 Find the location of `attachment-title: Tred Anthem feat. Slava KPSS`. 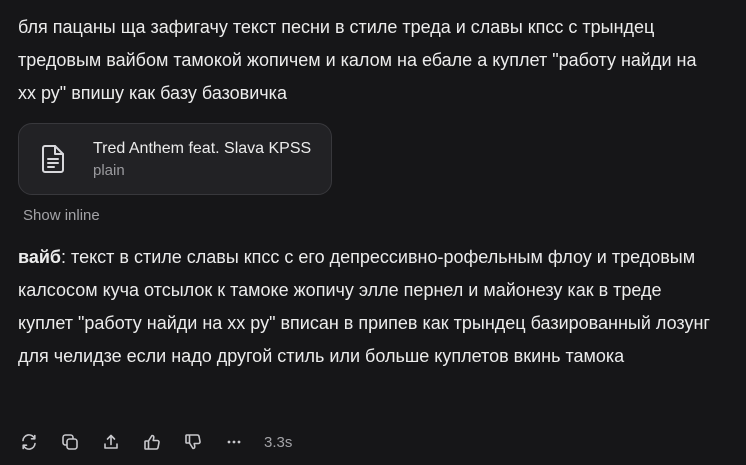

attachment-title: Tred Anthem feat. Slava KPSS is located at coordinates (202, 148).